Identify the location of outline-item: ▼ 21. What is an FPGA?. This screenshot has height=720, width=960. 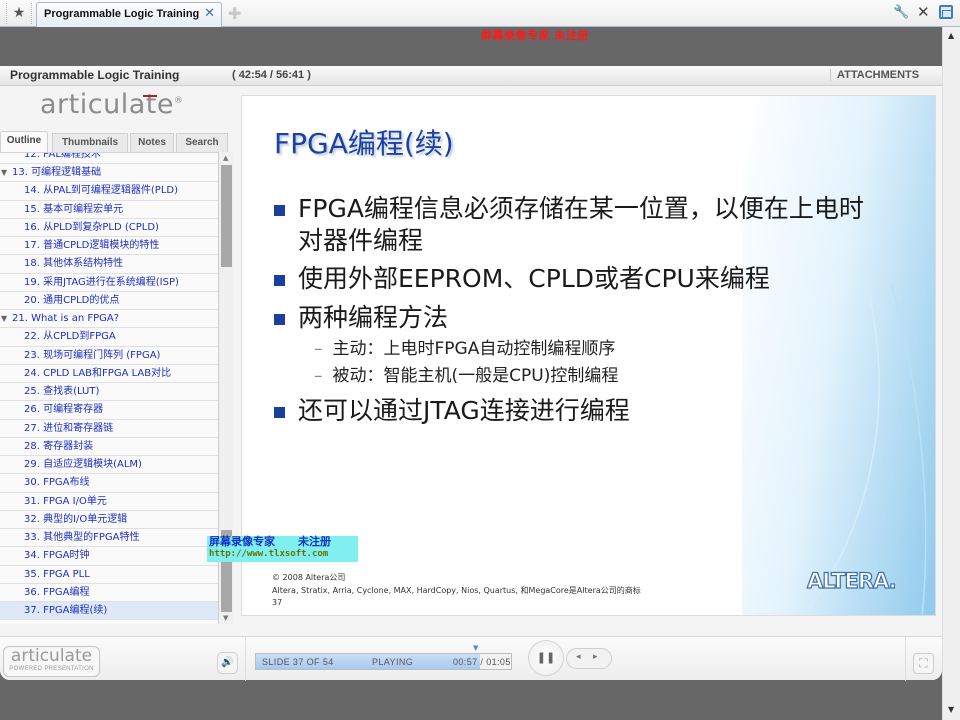
(109, 319).